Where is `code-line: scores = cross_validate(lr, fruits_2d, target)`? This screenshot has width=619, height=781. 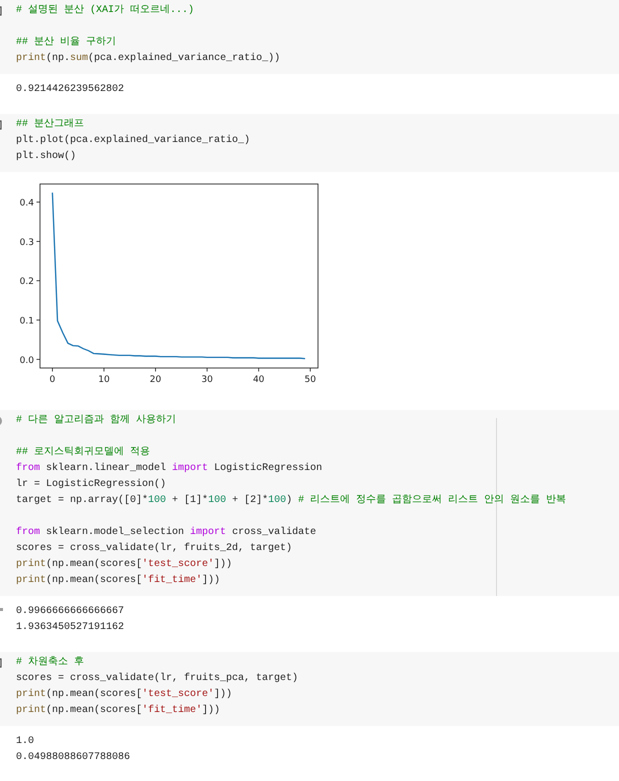
code-line: scores = cross_validate(lr, fruits_2d, target) is located at coordinates (154, 549).